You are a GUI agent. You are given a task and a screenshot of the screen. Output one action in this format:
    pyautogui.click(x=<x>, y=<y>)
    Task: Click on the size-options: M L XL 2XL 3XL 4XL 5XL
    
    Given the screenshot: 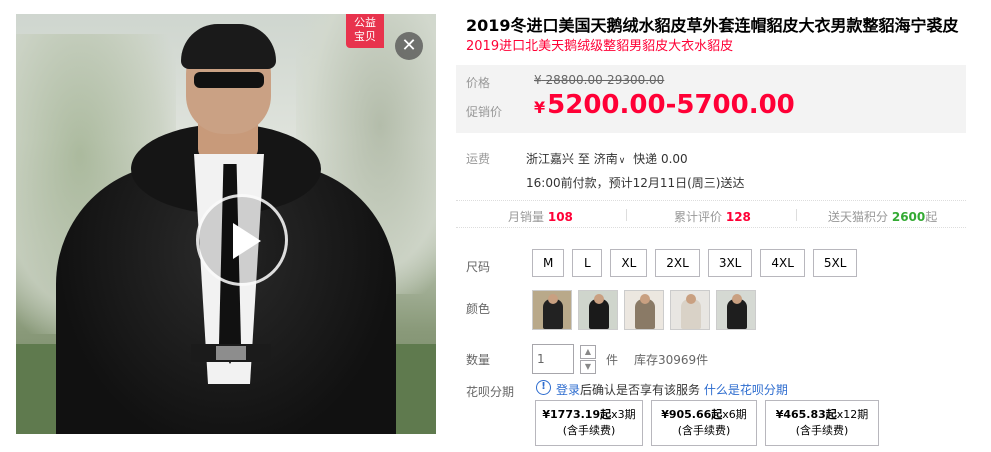 What is the action you would take?
    pyautogui.click(x=695, y=263)
    